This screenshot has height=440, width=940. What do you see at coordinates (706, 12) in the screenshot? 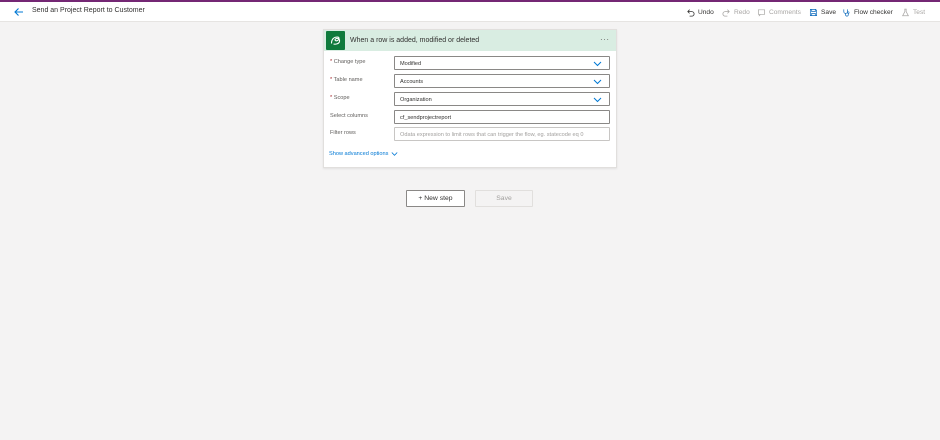
I see `undo-label: Undo` at bounding box center [706, 12].